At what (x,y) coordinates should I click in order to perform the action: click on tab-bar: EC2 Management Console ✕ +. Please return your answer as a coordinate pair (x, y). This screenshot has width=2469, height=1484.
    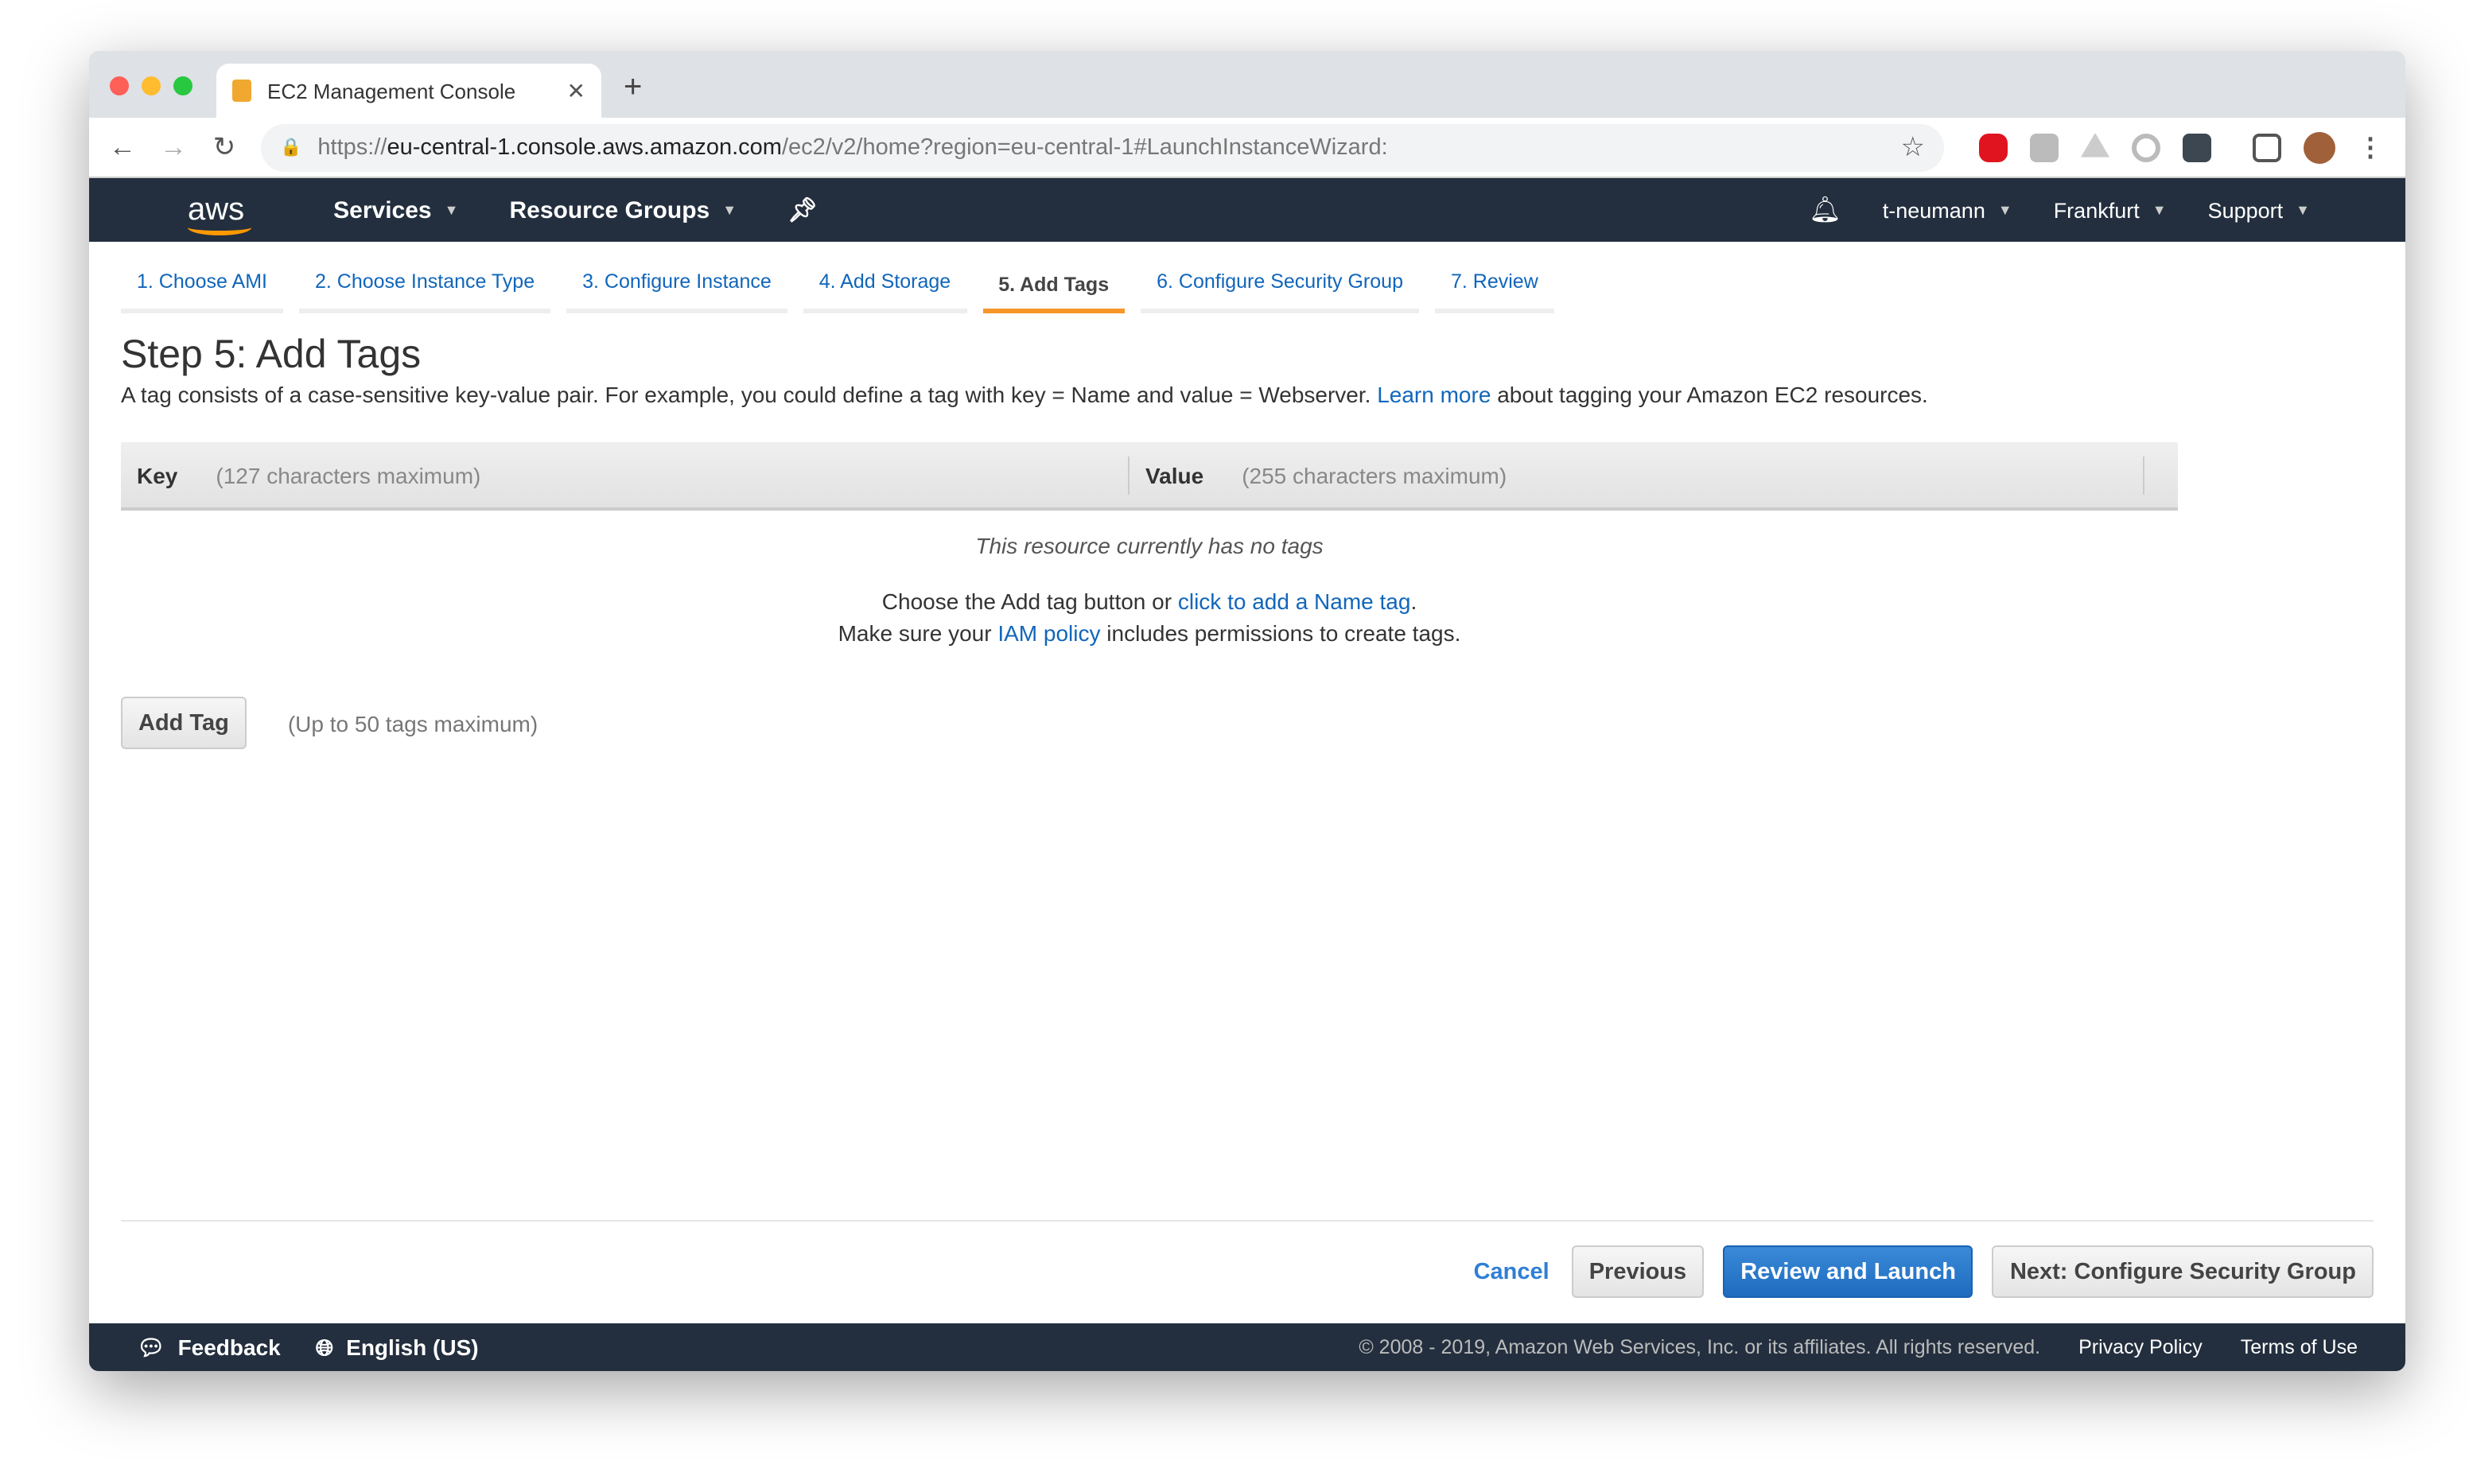
    Looking at the image, I should click on (1247, 84).